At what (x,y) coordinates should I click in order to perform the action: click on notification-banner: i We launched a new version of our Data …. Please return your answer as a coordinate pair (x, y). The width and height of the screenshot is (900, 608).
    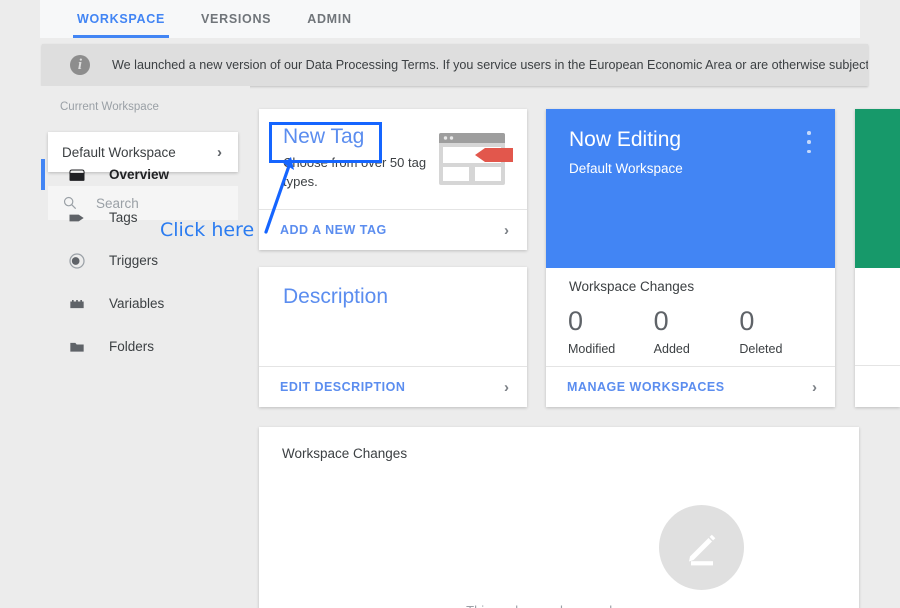
    Looking at the image, I should click on (455, 65).